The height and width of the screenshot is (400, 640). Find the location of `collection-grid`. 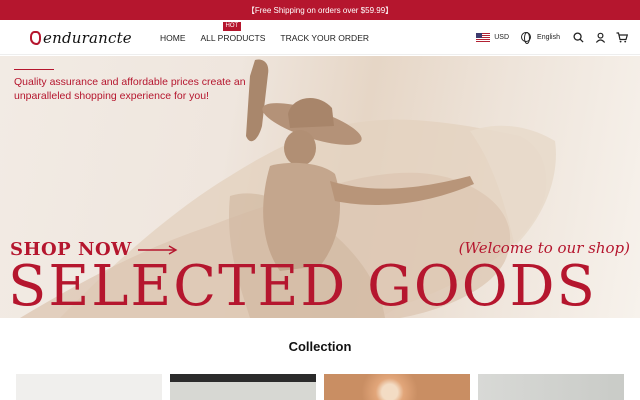

collection-grid is located at coordinates (324, 387).